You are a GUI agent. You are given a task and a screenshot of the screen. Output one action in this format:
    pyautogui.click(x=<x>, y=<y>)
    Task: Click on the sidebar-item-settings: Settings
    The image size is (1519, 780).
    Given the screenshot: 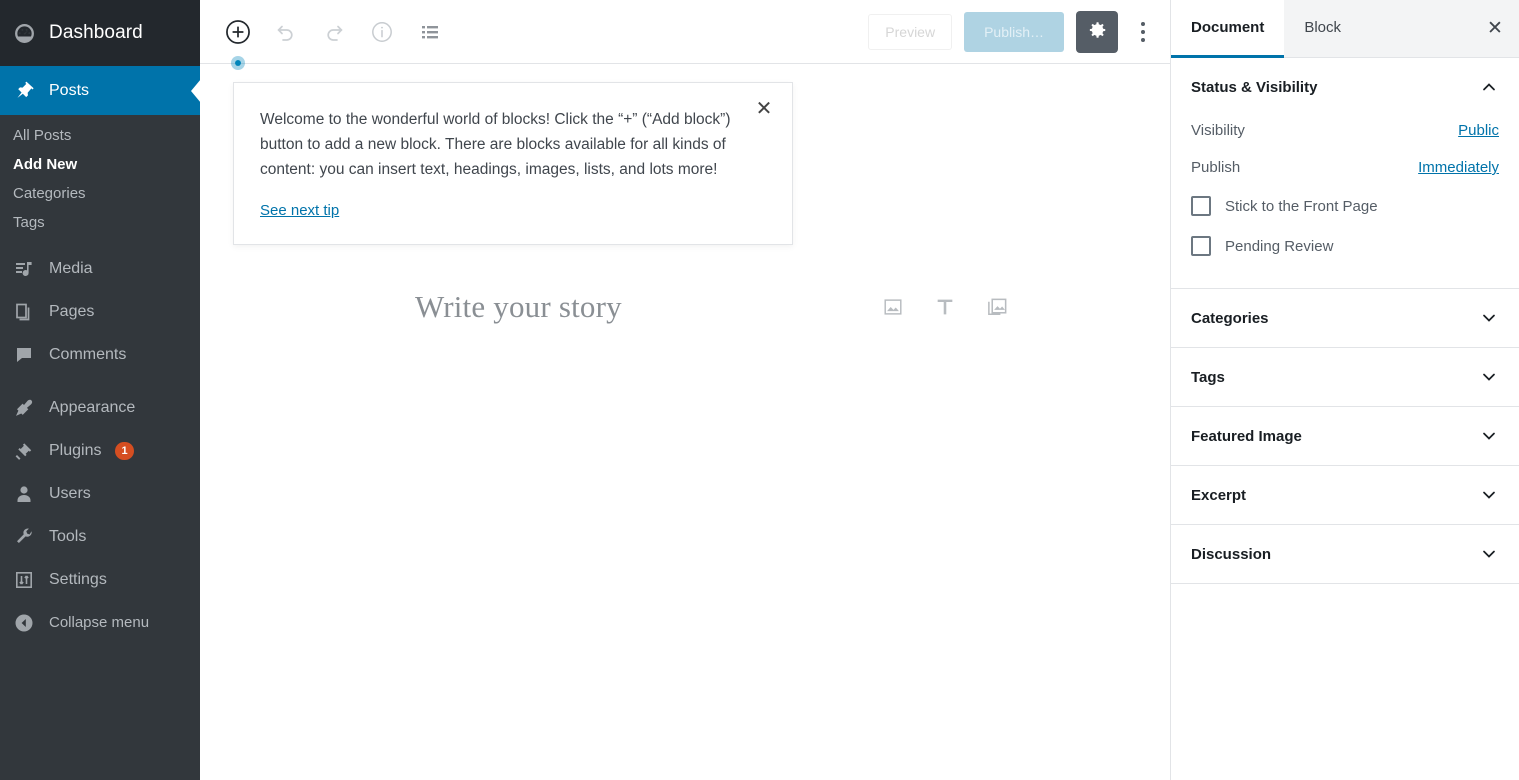 What is the action you would take?
    pyautogui.click(x=100, y=579)
    